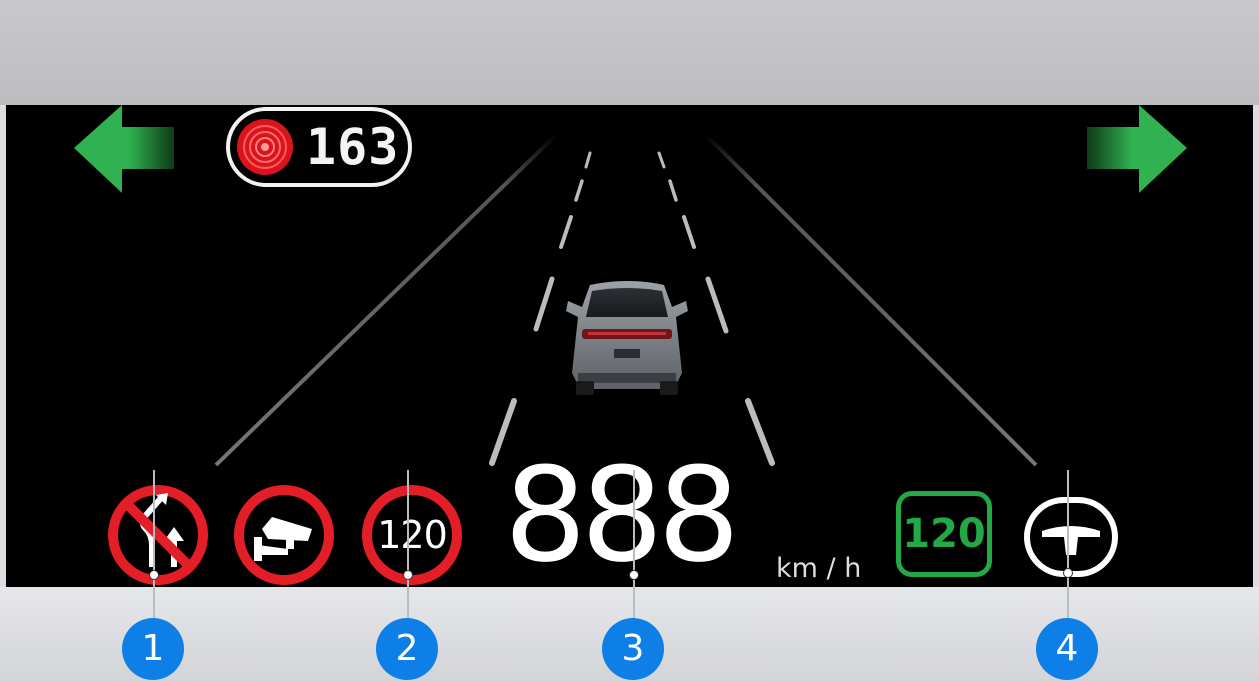 Image resolution: width=1259 pixels, height=682 pixels. I want to click on callout-1: 1, so click(153, 649).